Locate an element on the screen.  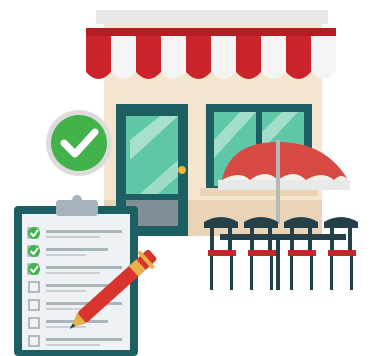
awning is located at coordinates (211, 53).